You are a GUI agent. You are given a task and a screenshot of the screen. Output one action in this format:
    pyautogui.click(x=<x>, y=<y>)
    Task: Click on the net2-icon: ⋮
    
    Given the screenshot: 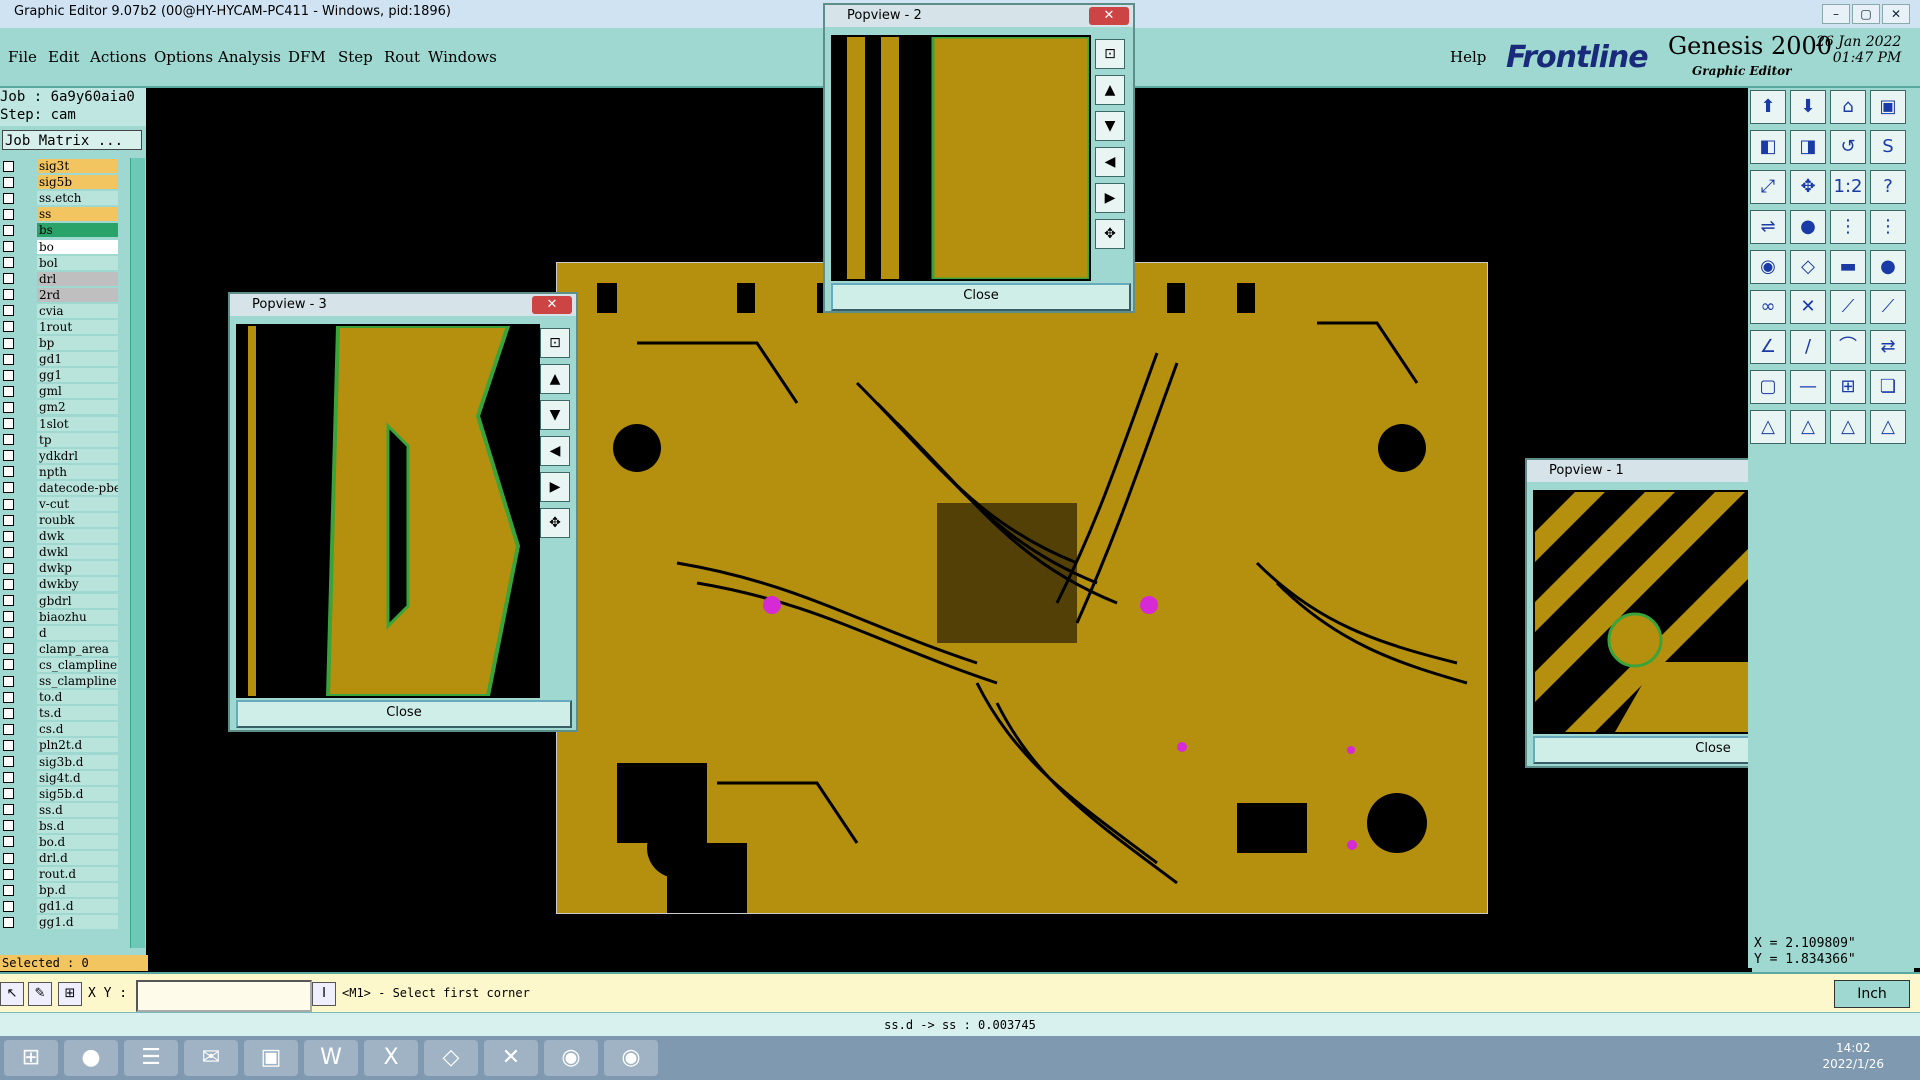 What is the action you would take?
    pyautogui.click(x=1888, y=227)
    